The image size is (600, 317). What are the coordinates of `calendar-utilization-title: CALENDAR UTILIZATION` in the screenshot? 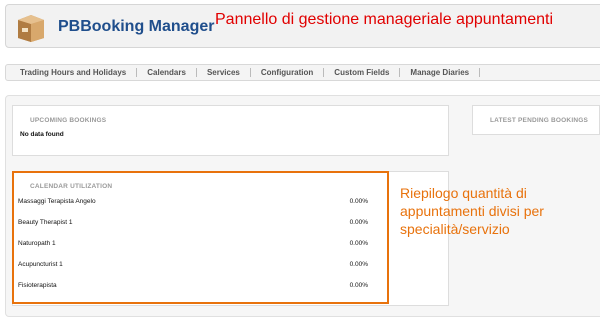 It's located at (71, 186).